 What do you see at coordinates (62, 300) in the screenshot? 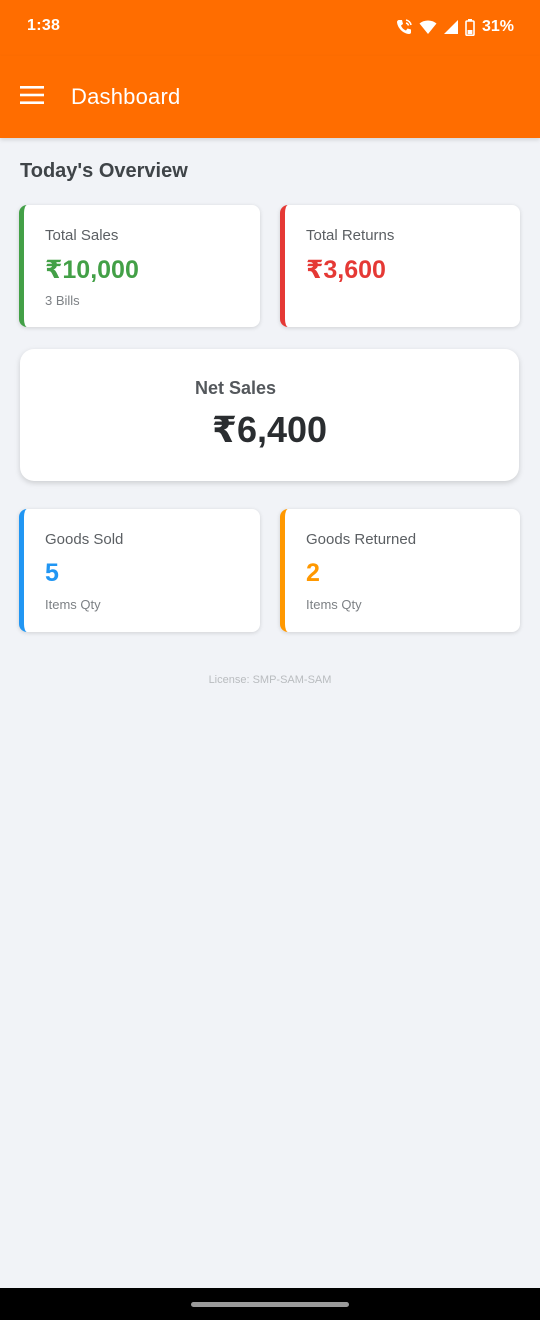
I see `total-sales-bills: 3 Bills` at bounding box center [62, 300].